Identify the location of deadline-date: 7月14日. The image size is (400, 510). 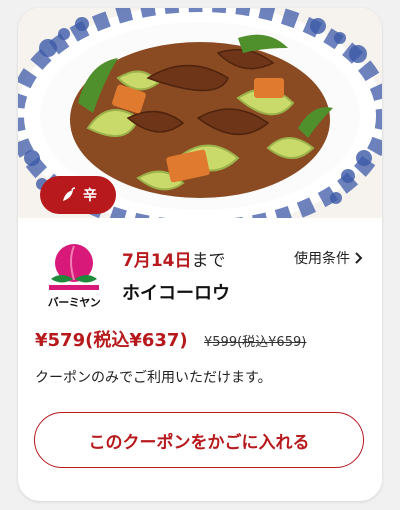
(157, 261).